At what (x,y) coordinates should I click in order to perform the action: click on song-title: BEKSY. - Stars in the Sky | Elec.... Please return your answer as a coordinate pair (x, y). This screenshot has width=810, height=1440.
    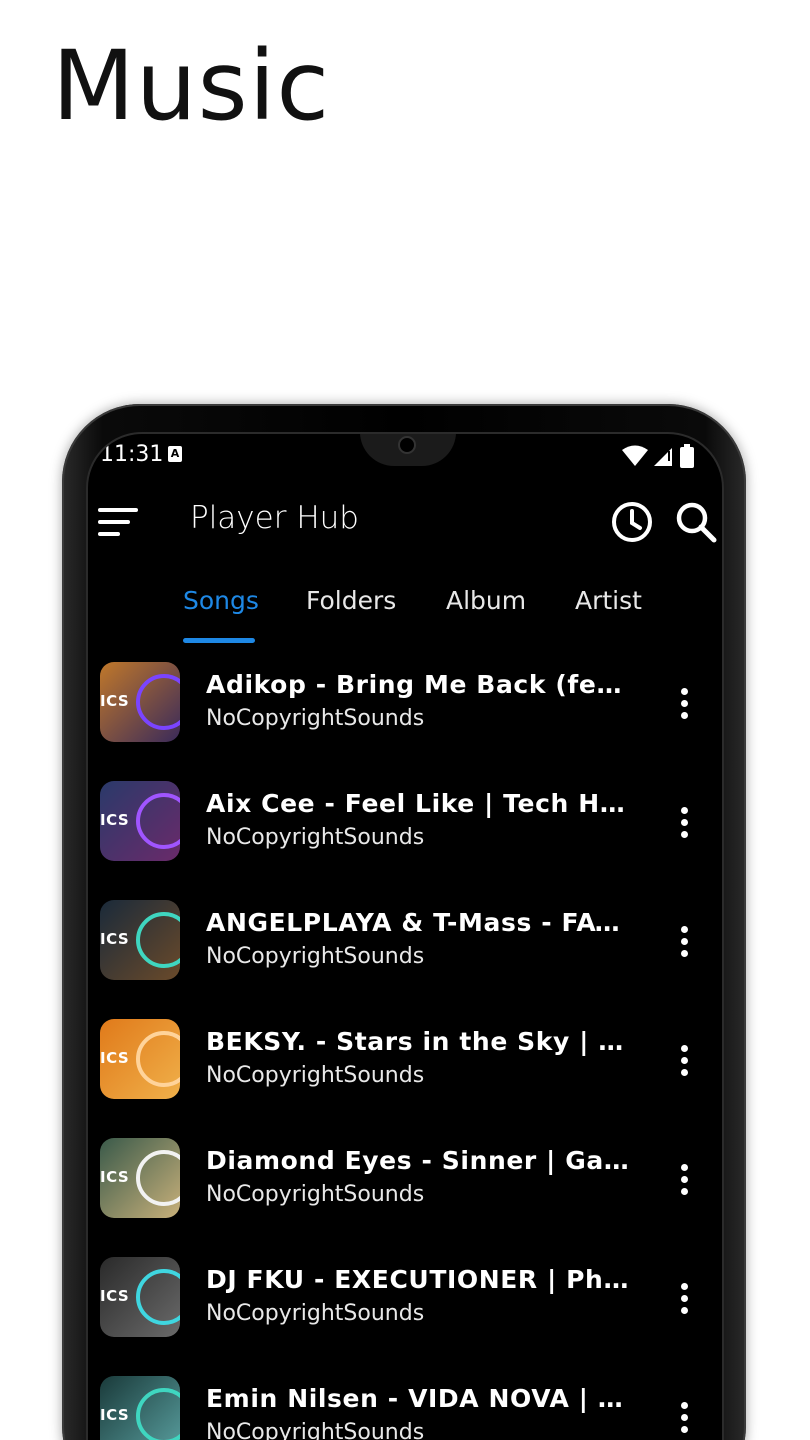
    Looking at the image, I should click on (422, 1041).